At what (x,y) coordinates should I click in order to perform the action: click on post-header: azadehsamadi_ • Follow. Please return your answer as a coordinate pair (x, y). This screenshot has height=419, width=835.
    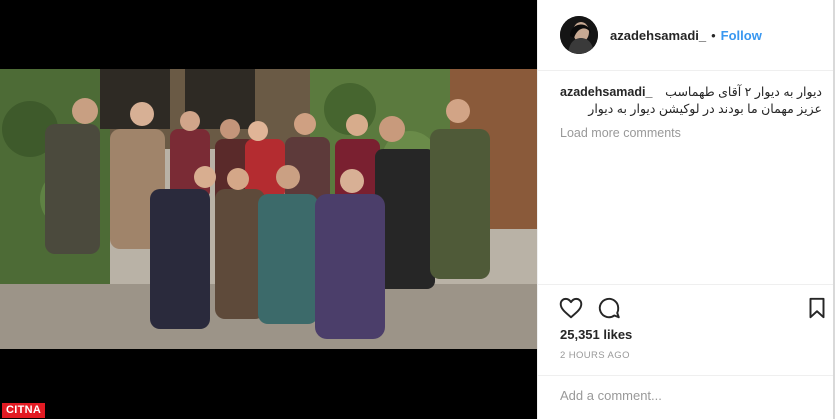
    Looking at the image, I should click on (686, 35).